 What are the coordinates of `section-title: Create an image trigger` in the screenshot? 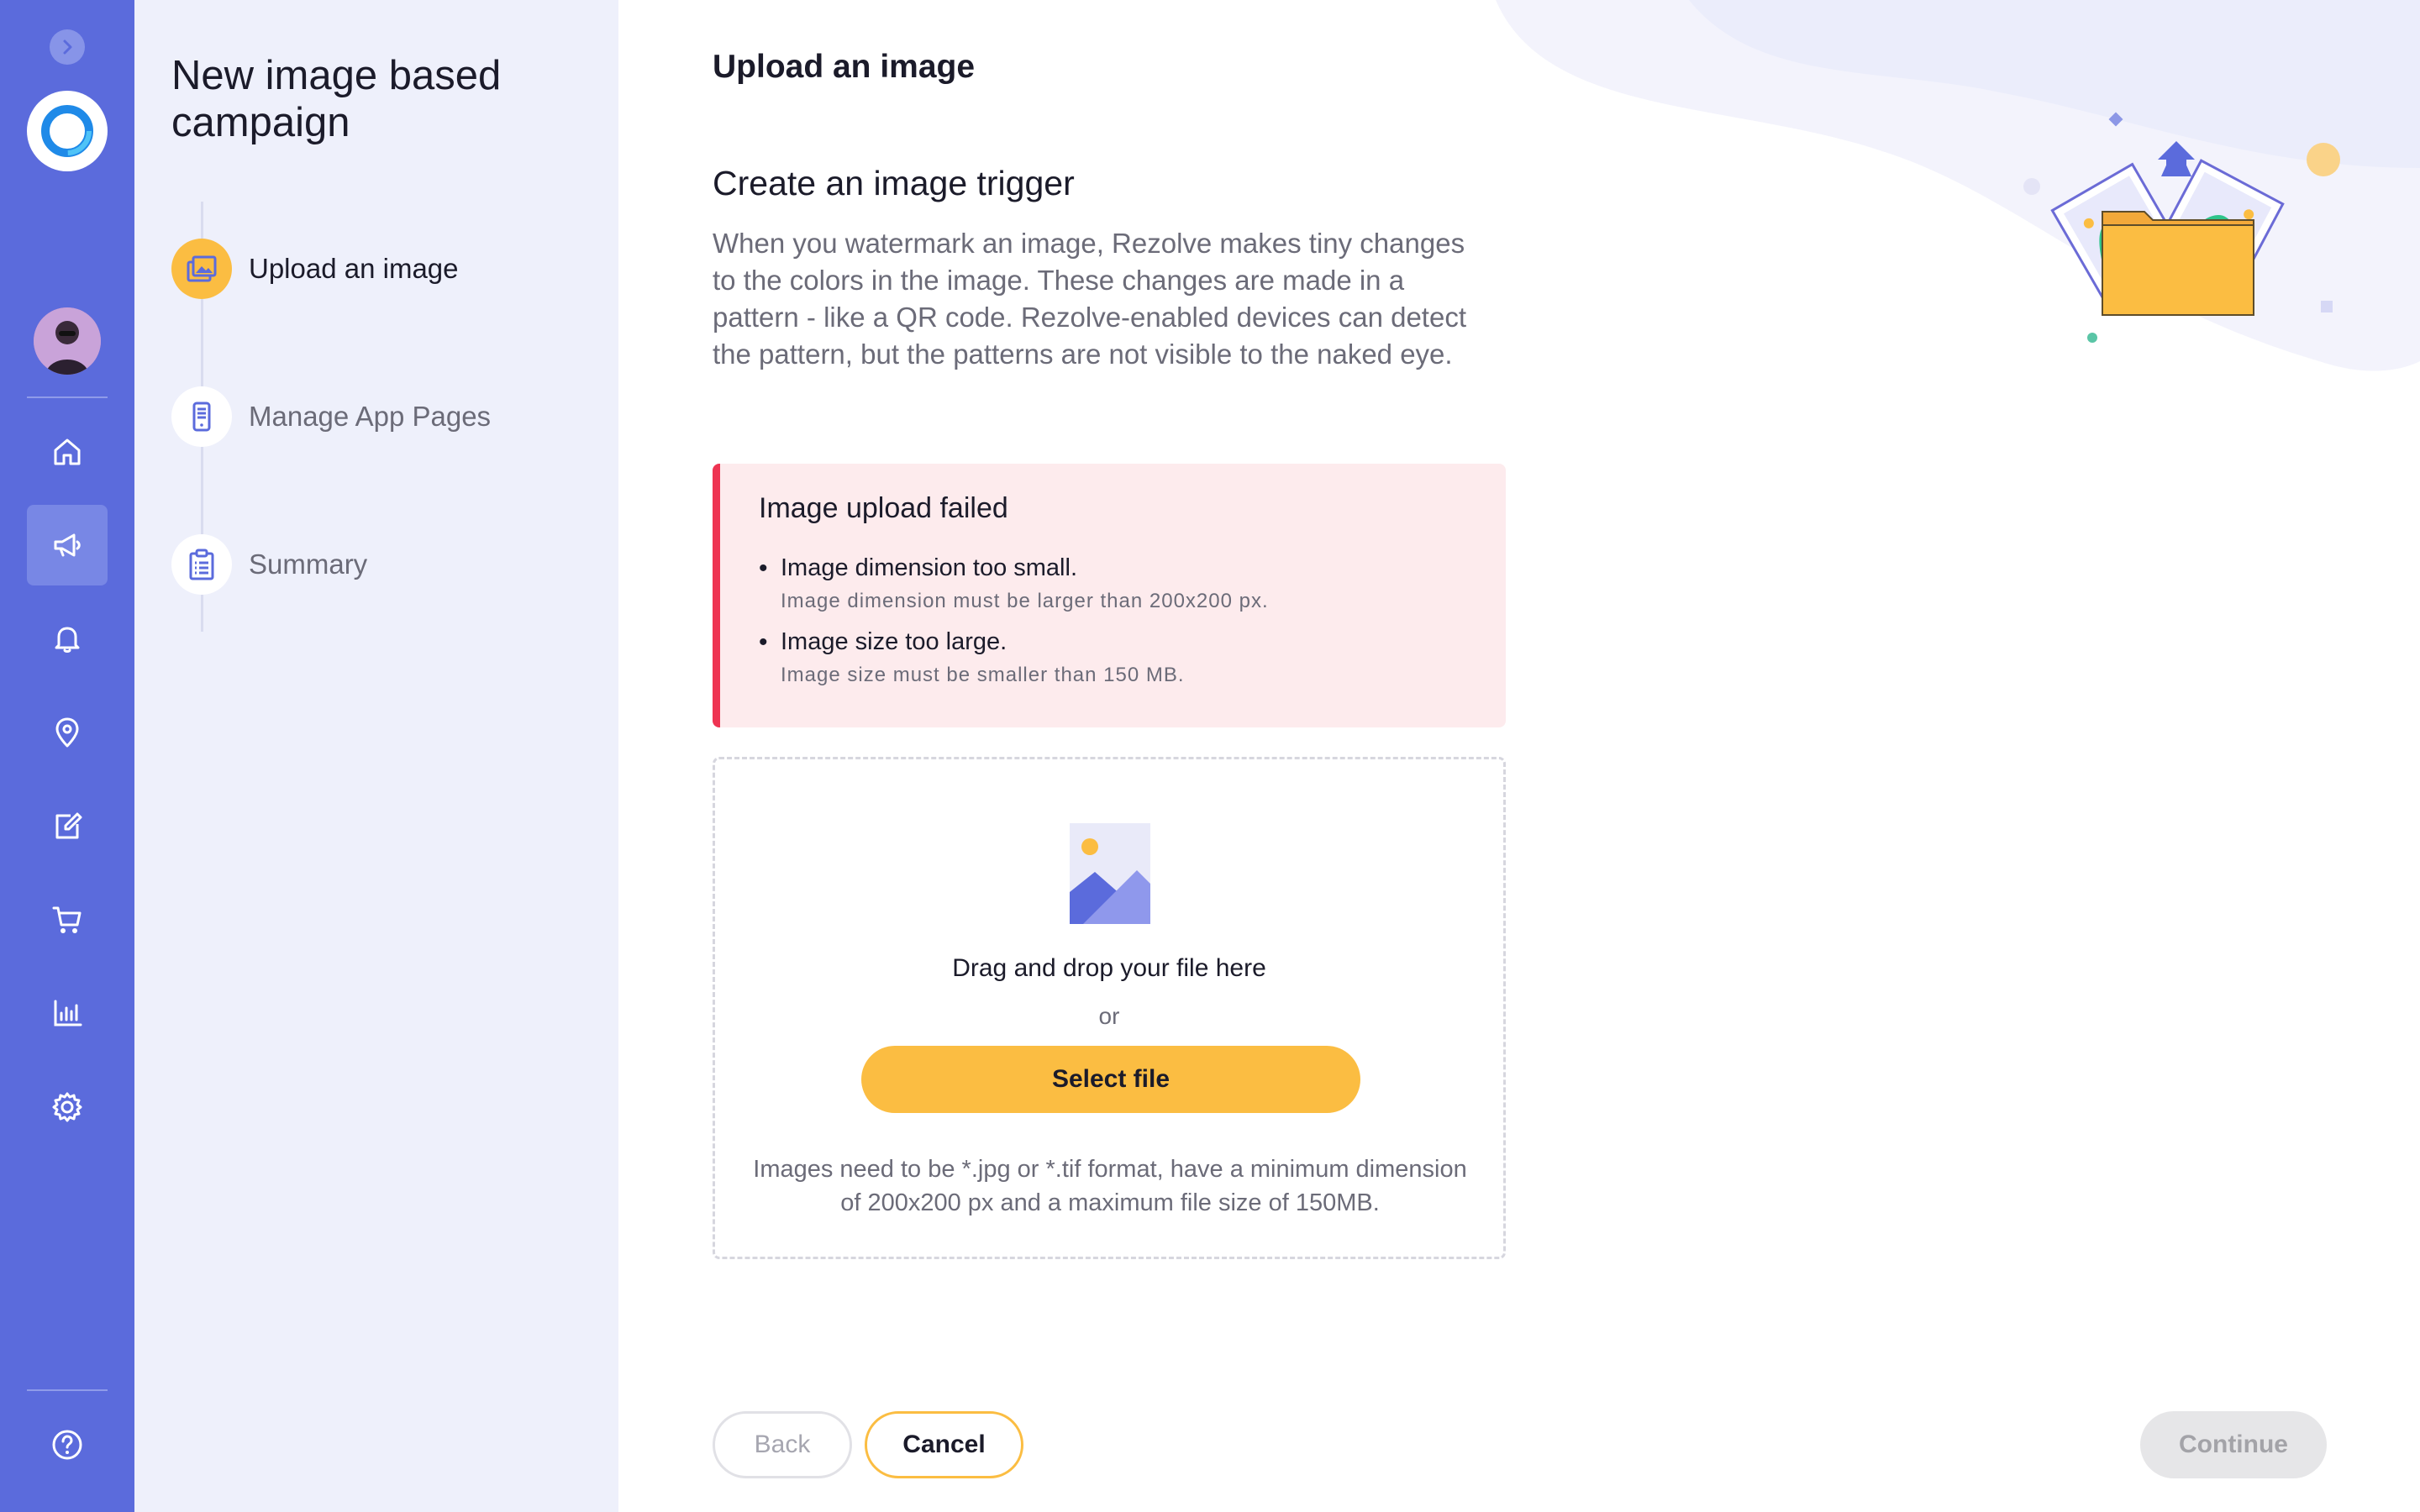 It's located at (894, 183).